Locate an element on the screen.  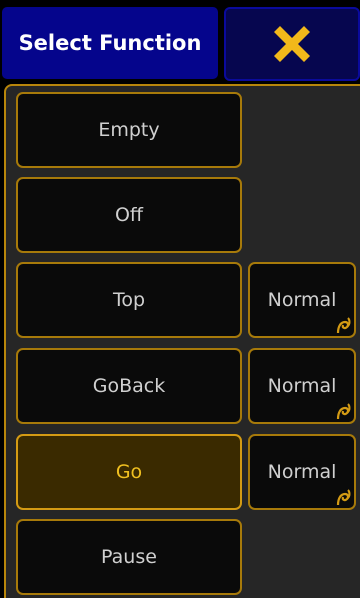
function-button-goback: GoBack is located at coordinates (129, 386).